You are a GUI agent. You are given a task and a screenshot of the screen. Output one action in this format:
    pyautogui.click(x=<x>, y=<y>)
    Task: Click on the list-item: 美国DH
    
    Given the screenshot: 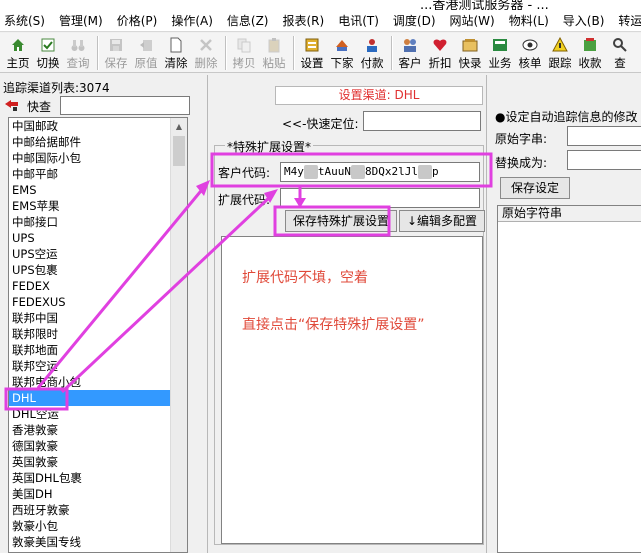 What is the action you would take?
    pyautogui.click(x=90, y=494)
    